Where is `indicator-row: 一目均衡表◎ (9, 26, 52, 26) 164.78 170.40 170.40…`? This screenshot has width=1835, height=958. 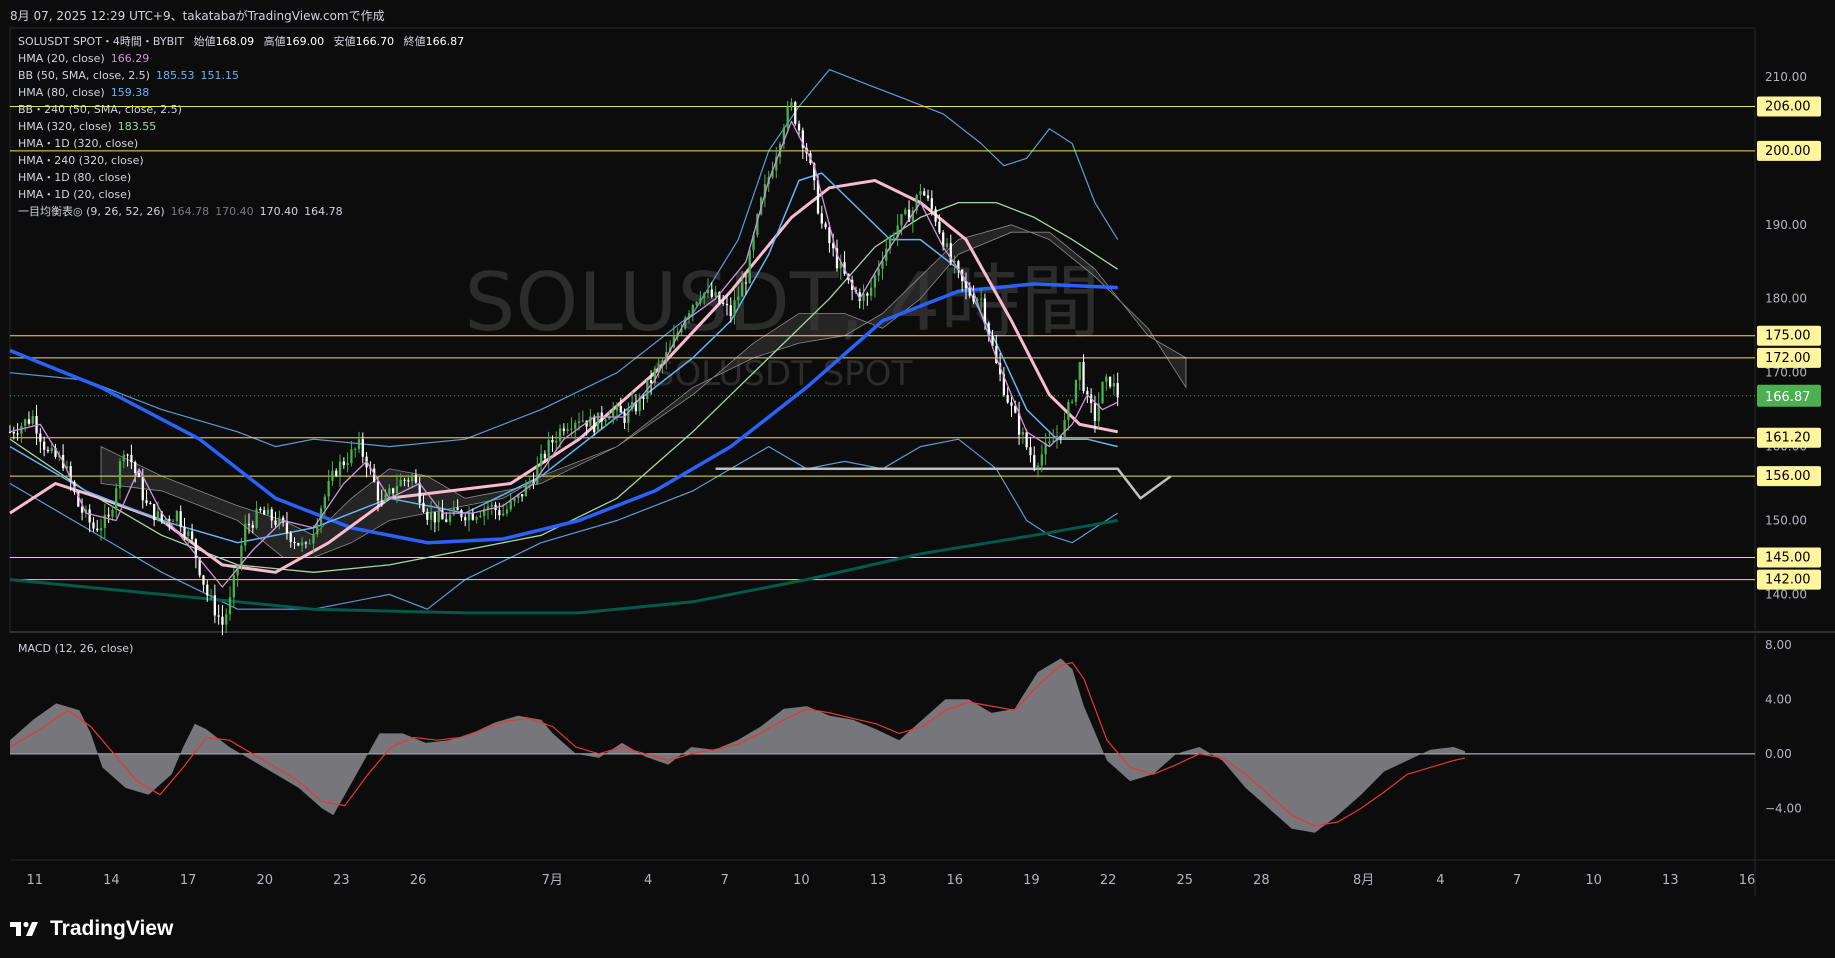
indicator-row: 一目均衡表◎ (9, 26, 52, 26) 164.78 170.40 170.40… is located at coordinates (241, 211).